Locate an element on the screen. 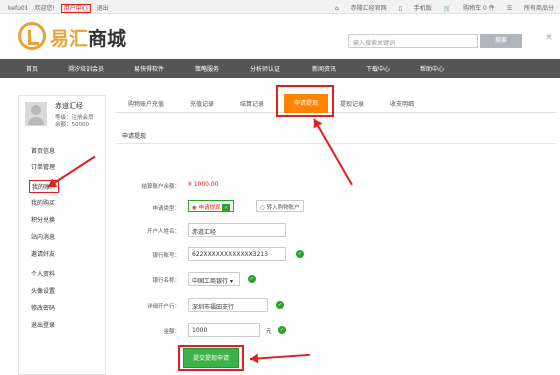  sidebar-item-profile: 个人资料 is located at coordinates (43, 273).